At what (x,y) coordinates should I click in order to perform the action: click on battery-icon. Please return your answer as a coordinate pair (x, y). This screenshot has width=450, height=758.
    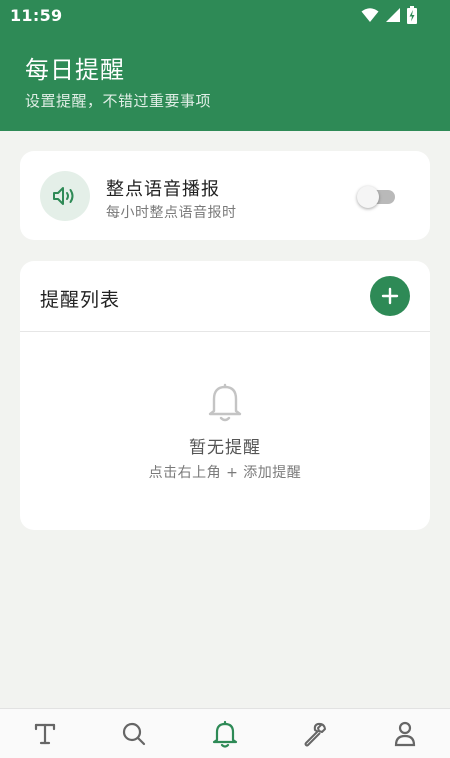
    Looking at the image, I should click on (412, 15).